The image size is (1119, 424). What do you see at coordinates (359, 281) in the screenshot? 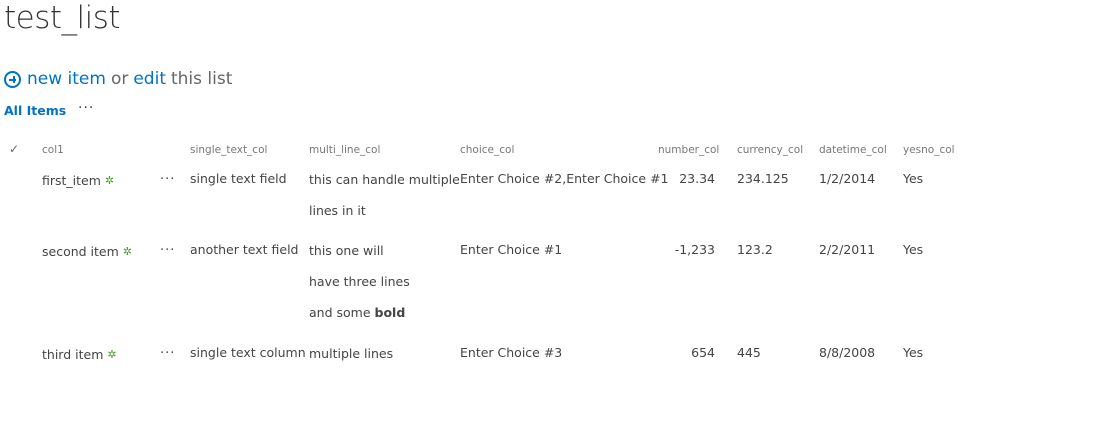
I see `multi-line-text: have three lines` at bounding box center [359, 281].